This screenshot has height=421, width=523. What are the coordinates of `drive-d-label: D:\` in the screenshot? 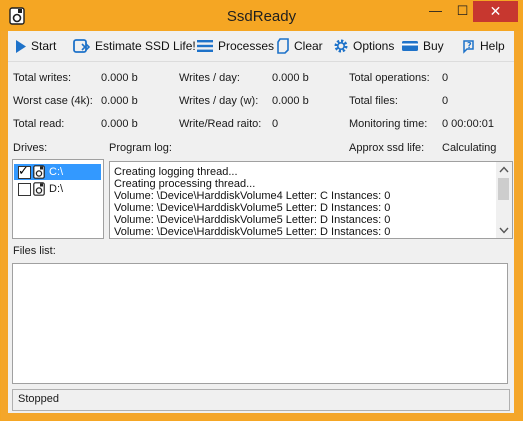 It's located at (56, 189).